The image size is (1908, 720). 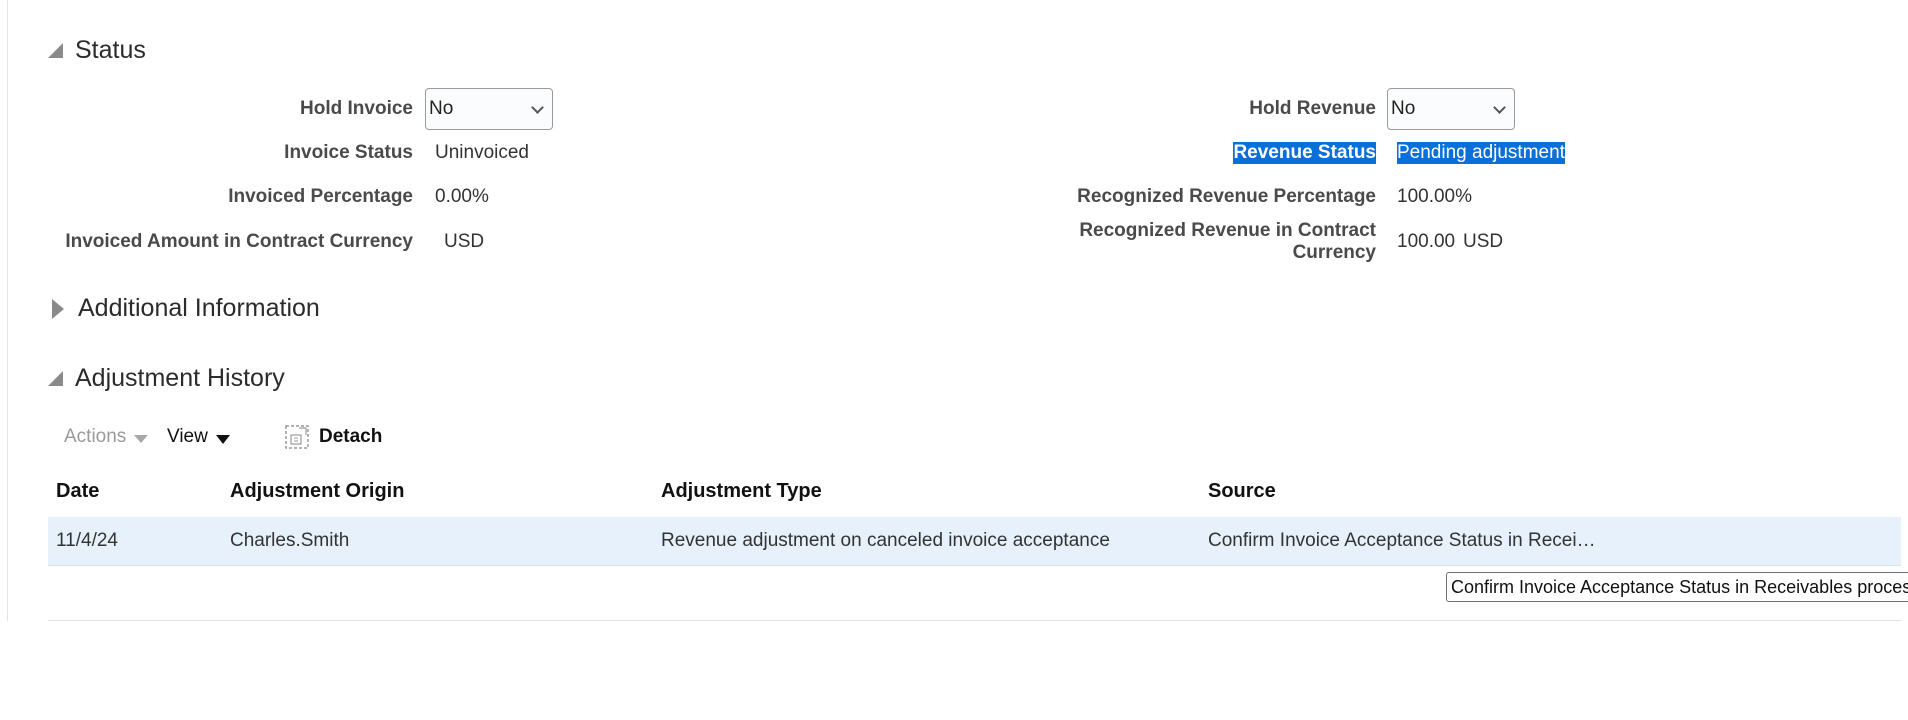 What do you see at coordinates (741, 491) in the screenshot?
I see `column-header-adjustment-type: Adjustment Type` at bounding box center [741, 491].